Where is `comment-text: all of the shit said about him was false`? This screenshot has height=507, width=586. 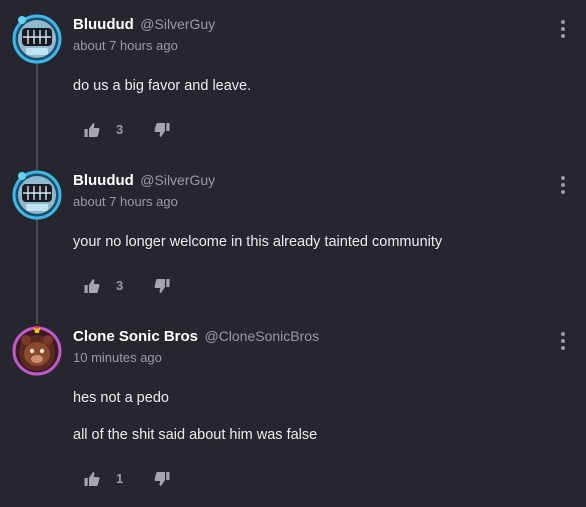 comment-text: all of the shit said about him was false is located at coordinates (195, 435).